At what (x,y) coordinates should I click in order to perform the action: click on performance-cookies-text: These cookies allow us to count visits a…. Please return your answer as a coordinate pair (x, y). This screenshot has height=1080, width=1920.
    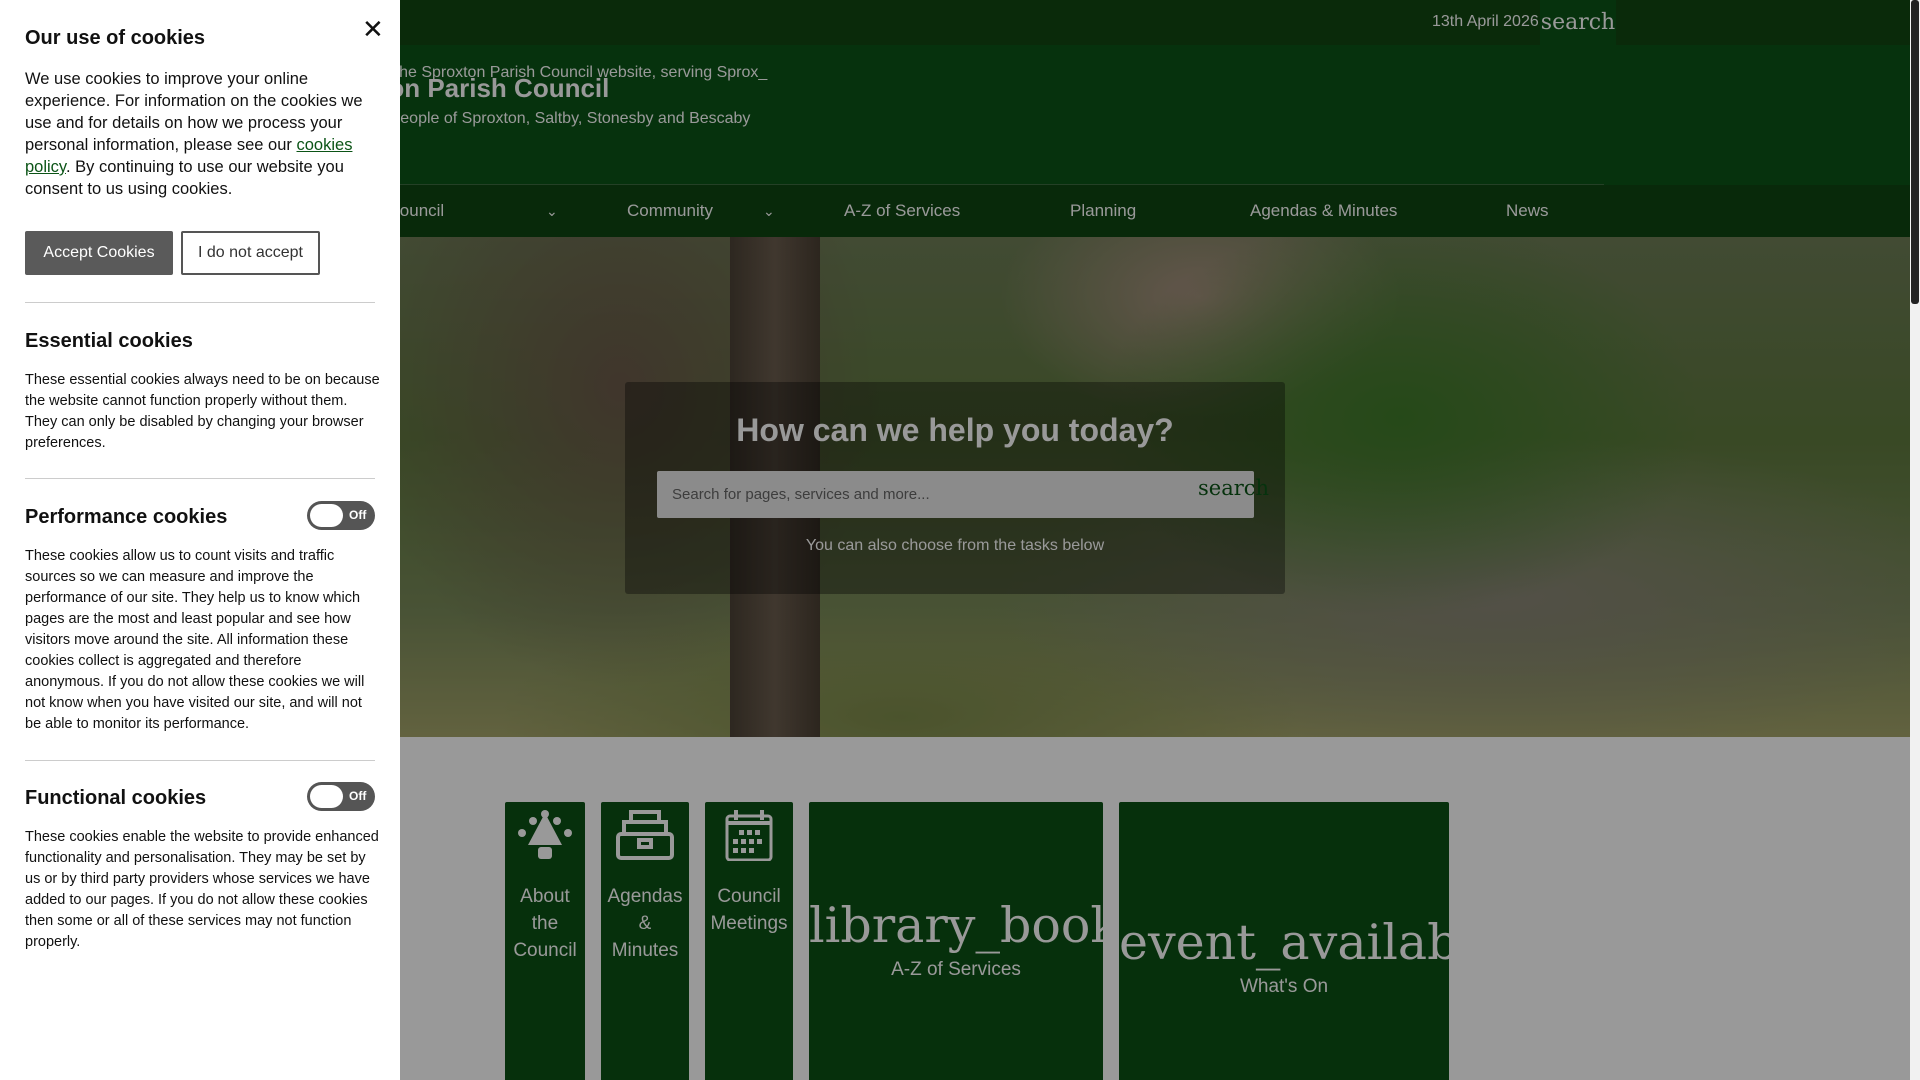
    Looking at the image, I should click on (195, 640).